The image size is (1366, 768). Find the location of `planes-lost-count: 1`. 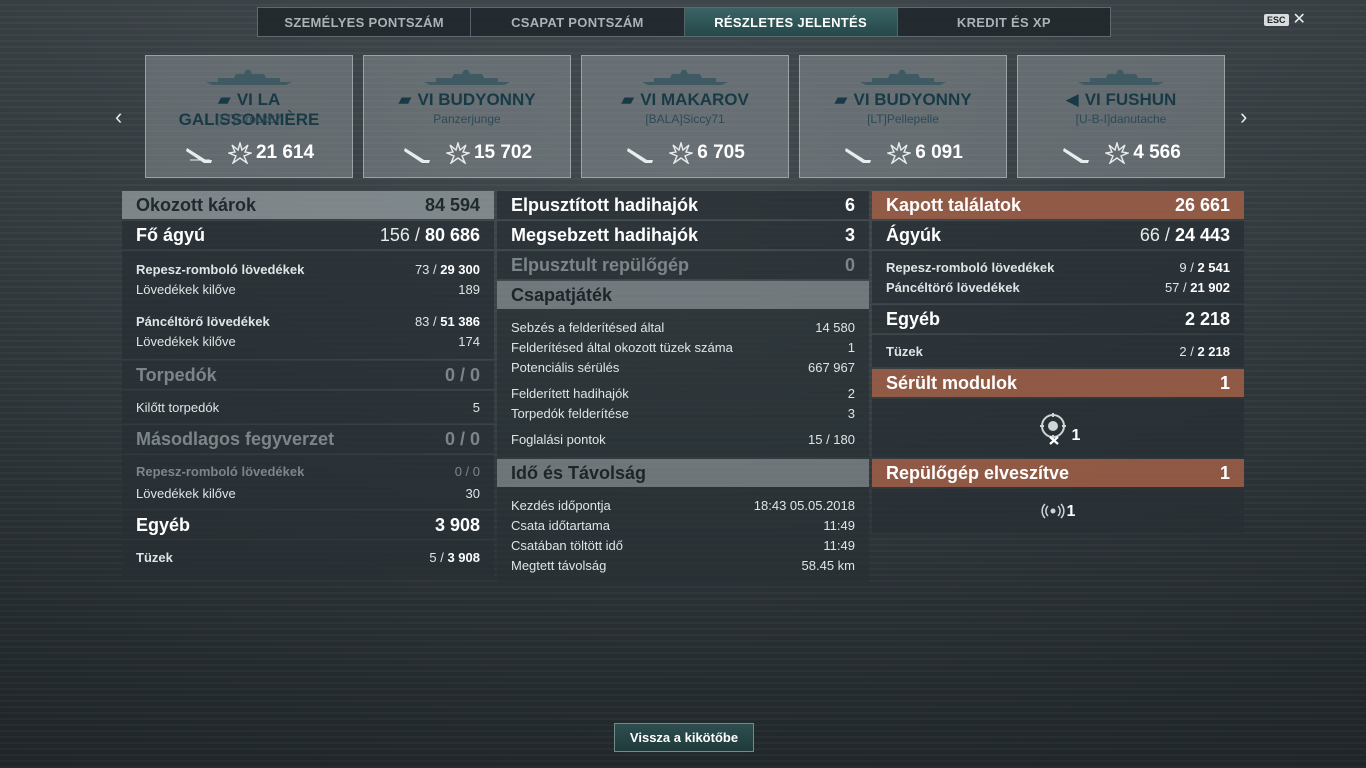

planes-lost-count: 1 is located at coordinates (1071, 511).